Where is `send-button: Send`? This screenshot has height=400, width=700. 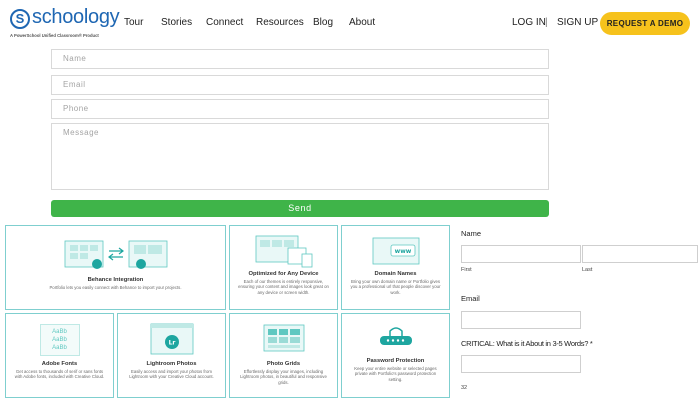
send-button: Send is located at coordinates (300, 208).